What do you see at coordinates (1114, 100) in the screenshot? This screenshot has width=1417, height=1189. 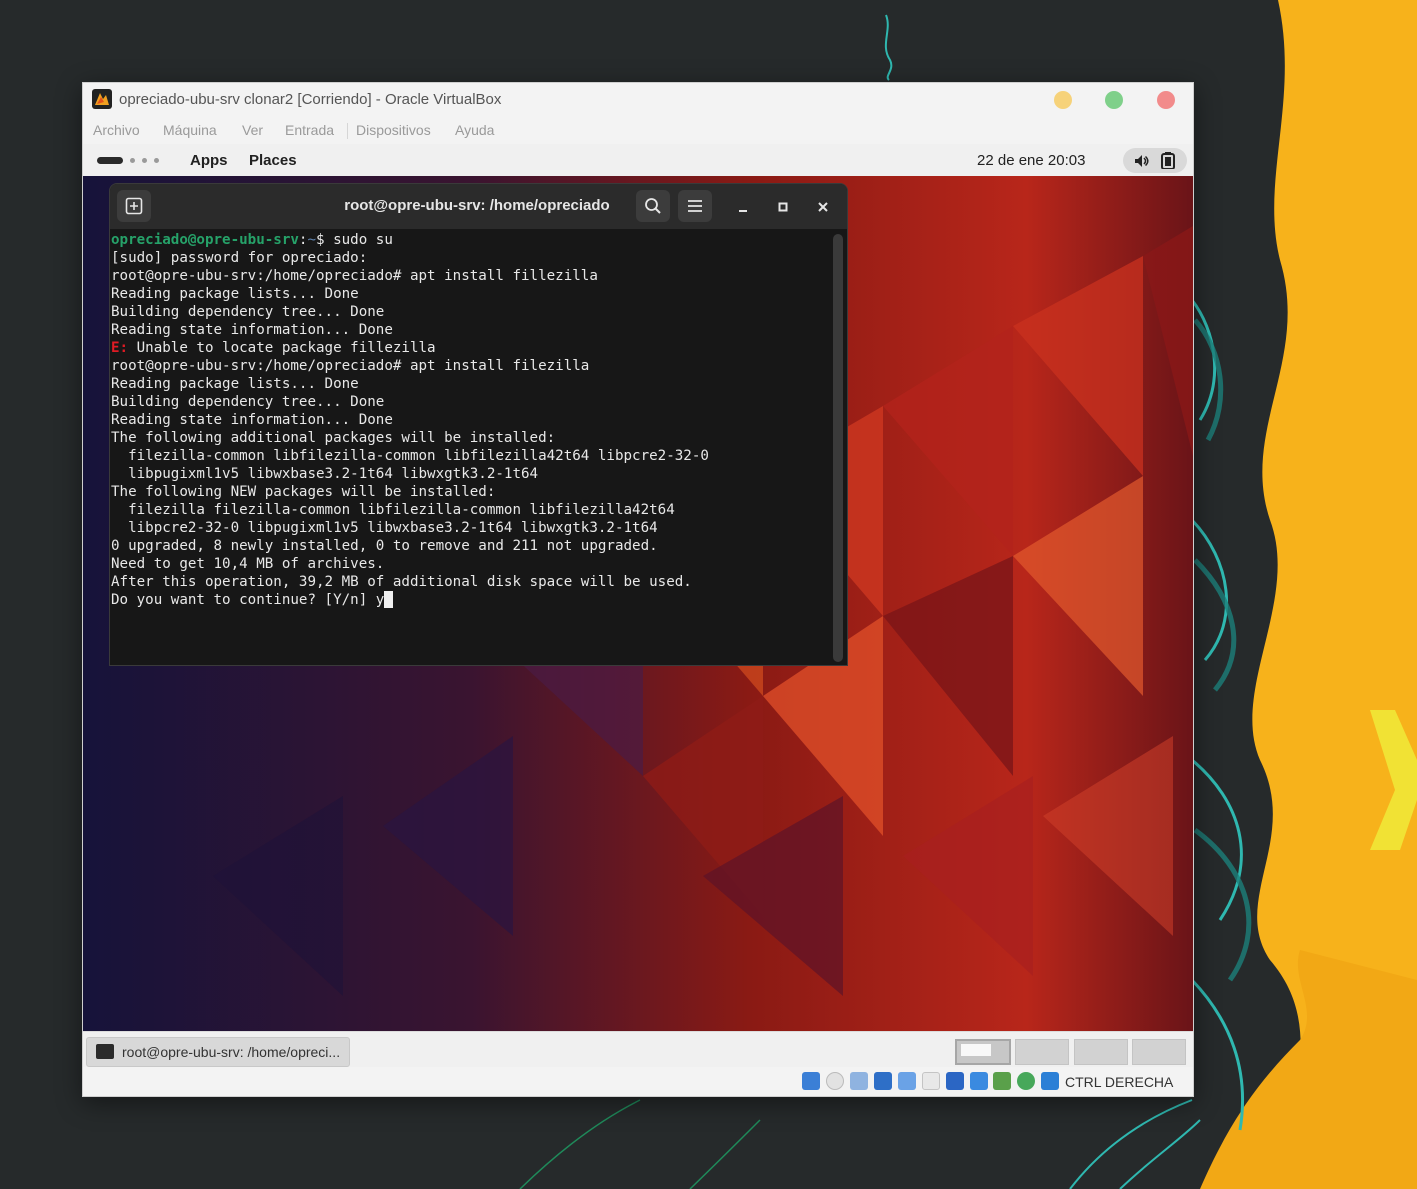 I see `maximize-button` at bounding box center [1114, 100].